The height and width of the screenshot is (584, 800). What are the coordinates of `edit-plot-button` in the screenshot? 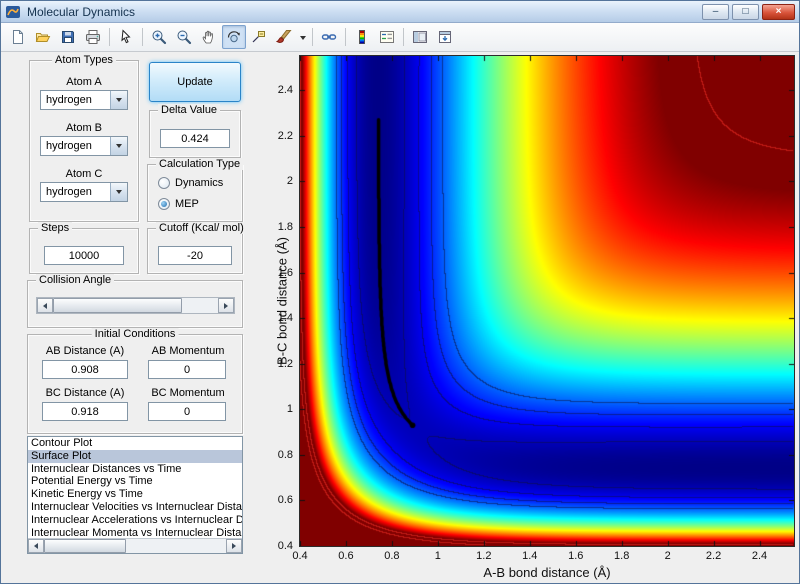 It's located at (126, 37).